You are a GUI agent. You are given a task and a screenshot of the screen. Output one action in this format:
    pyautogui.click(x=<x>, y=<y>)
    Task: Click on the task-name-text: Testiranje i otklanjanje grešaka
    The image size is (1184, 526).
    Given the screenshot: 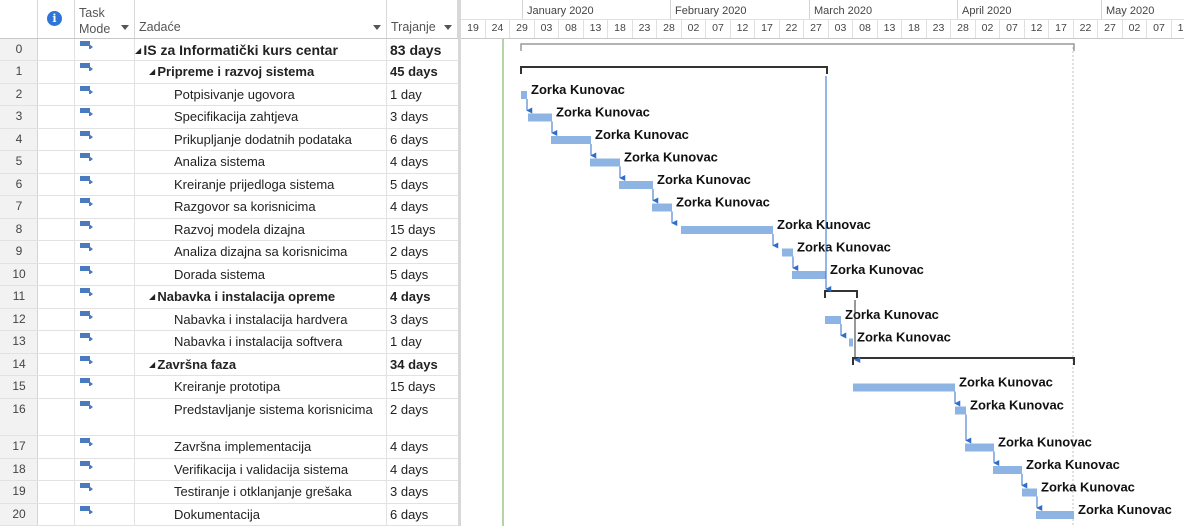 What is the action you would take?
    pyautogui.click(x=263, y=491)
    